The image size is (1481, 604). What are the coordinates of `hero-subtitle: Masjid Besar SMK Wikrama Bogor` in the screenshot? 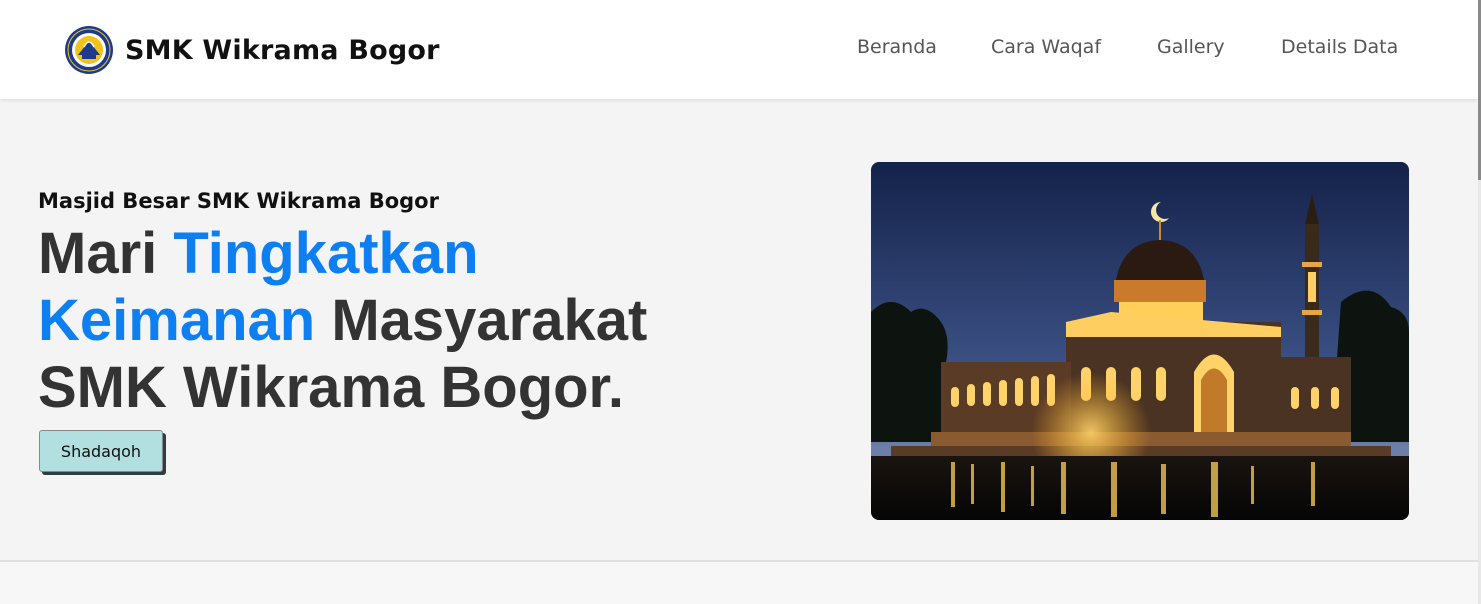 It's located at (238, 201).